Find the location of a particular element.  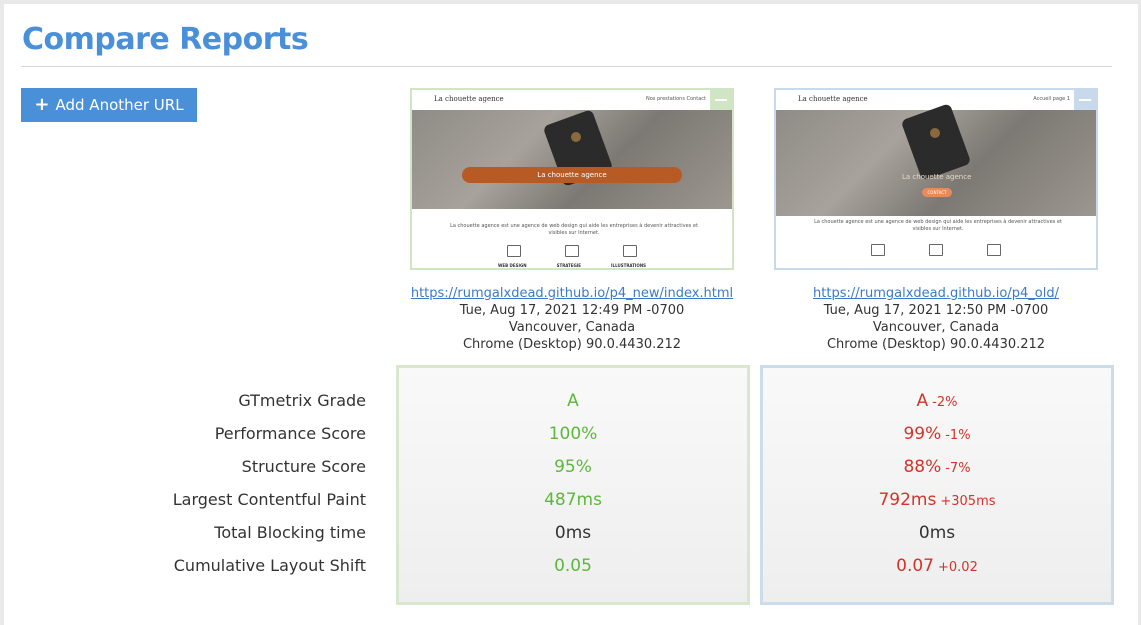

report-b-browser: Chrome (Desktop) 90.0.4430.212 is located at coordinates (936, 344).